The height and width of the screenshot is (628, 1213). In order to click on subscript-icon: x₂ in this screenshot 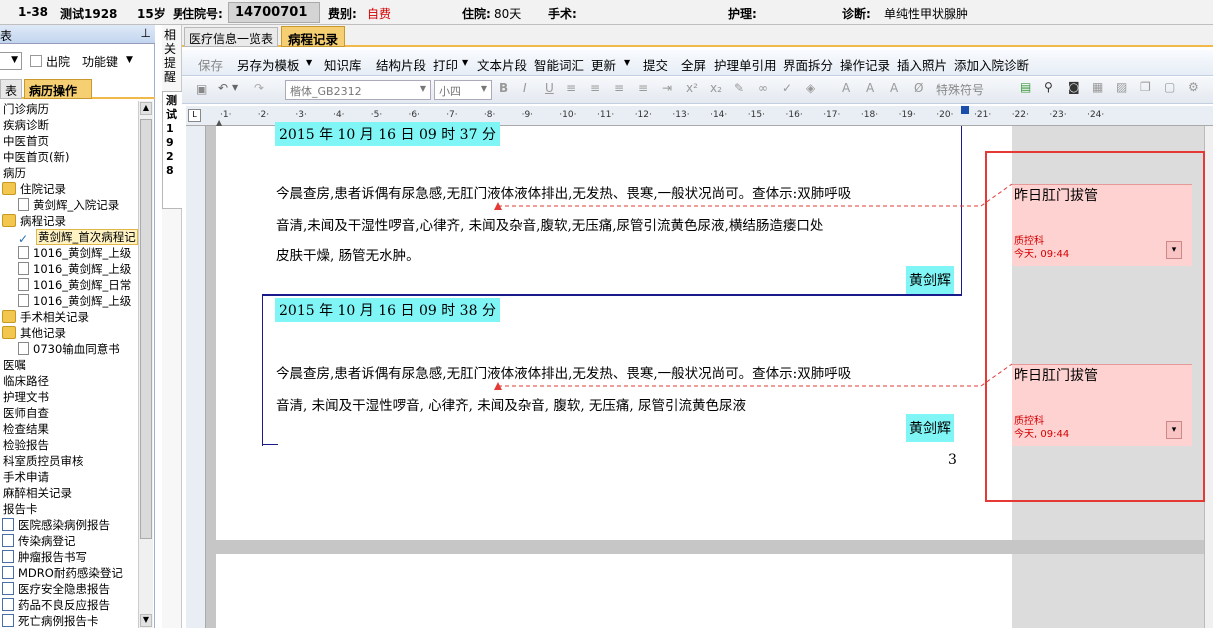, I will do `click(716, 88)`.